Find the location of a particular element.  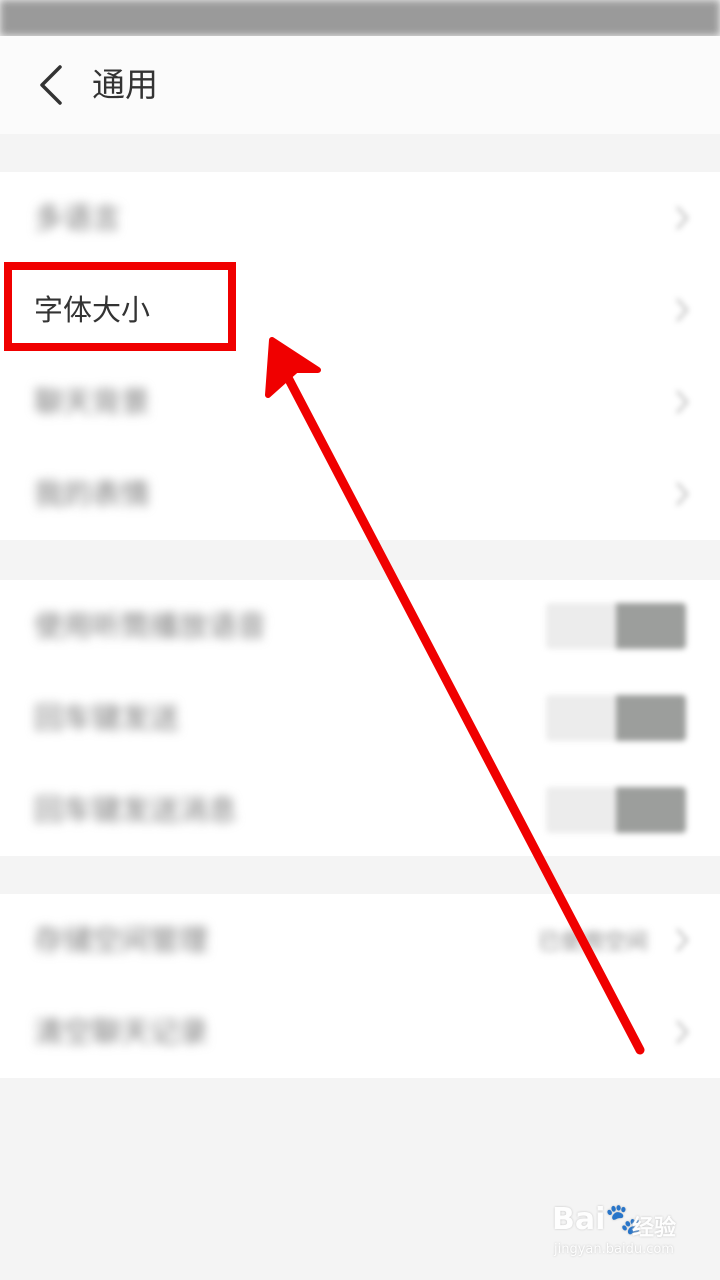

baidu-jingyan-watermark: Bai🐾 经验 jingyan.baidu.com is located at coordinates (627, 1233).